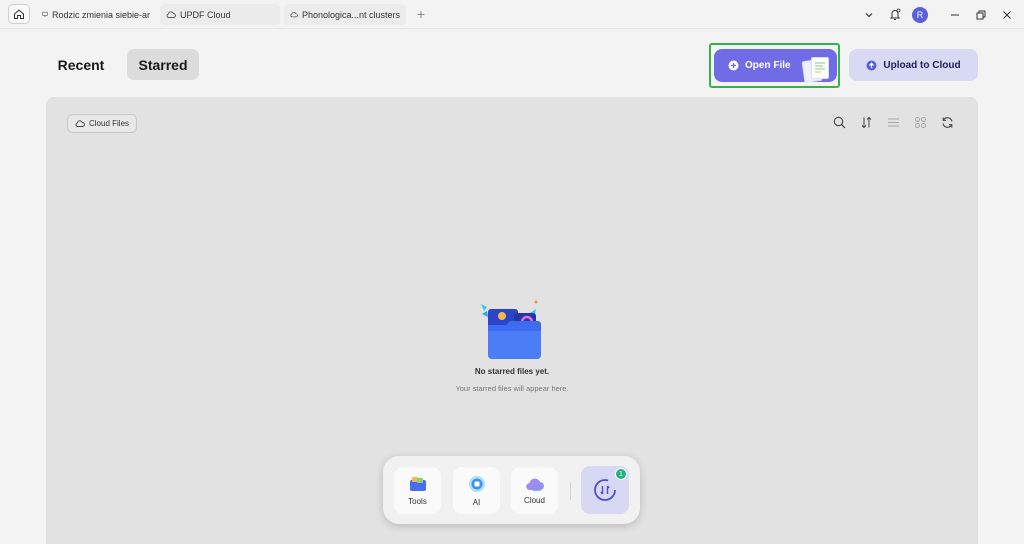  I want to click on tools-icon, so click(417, 483).